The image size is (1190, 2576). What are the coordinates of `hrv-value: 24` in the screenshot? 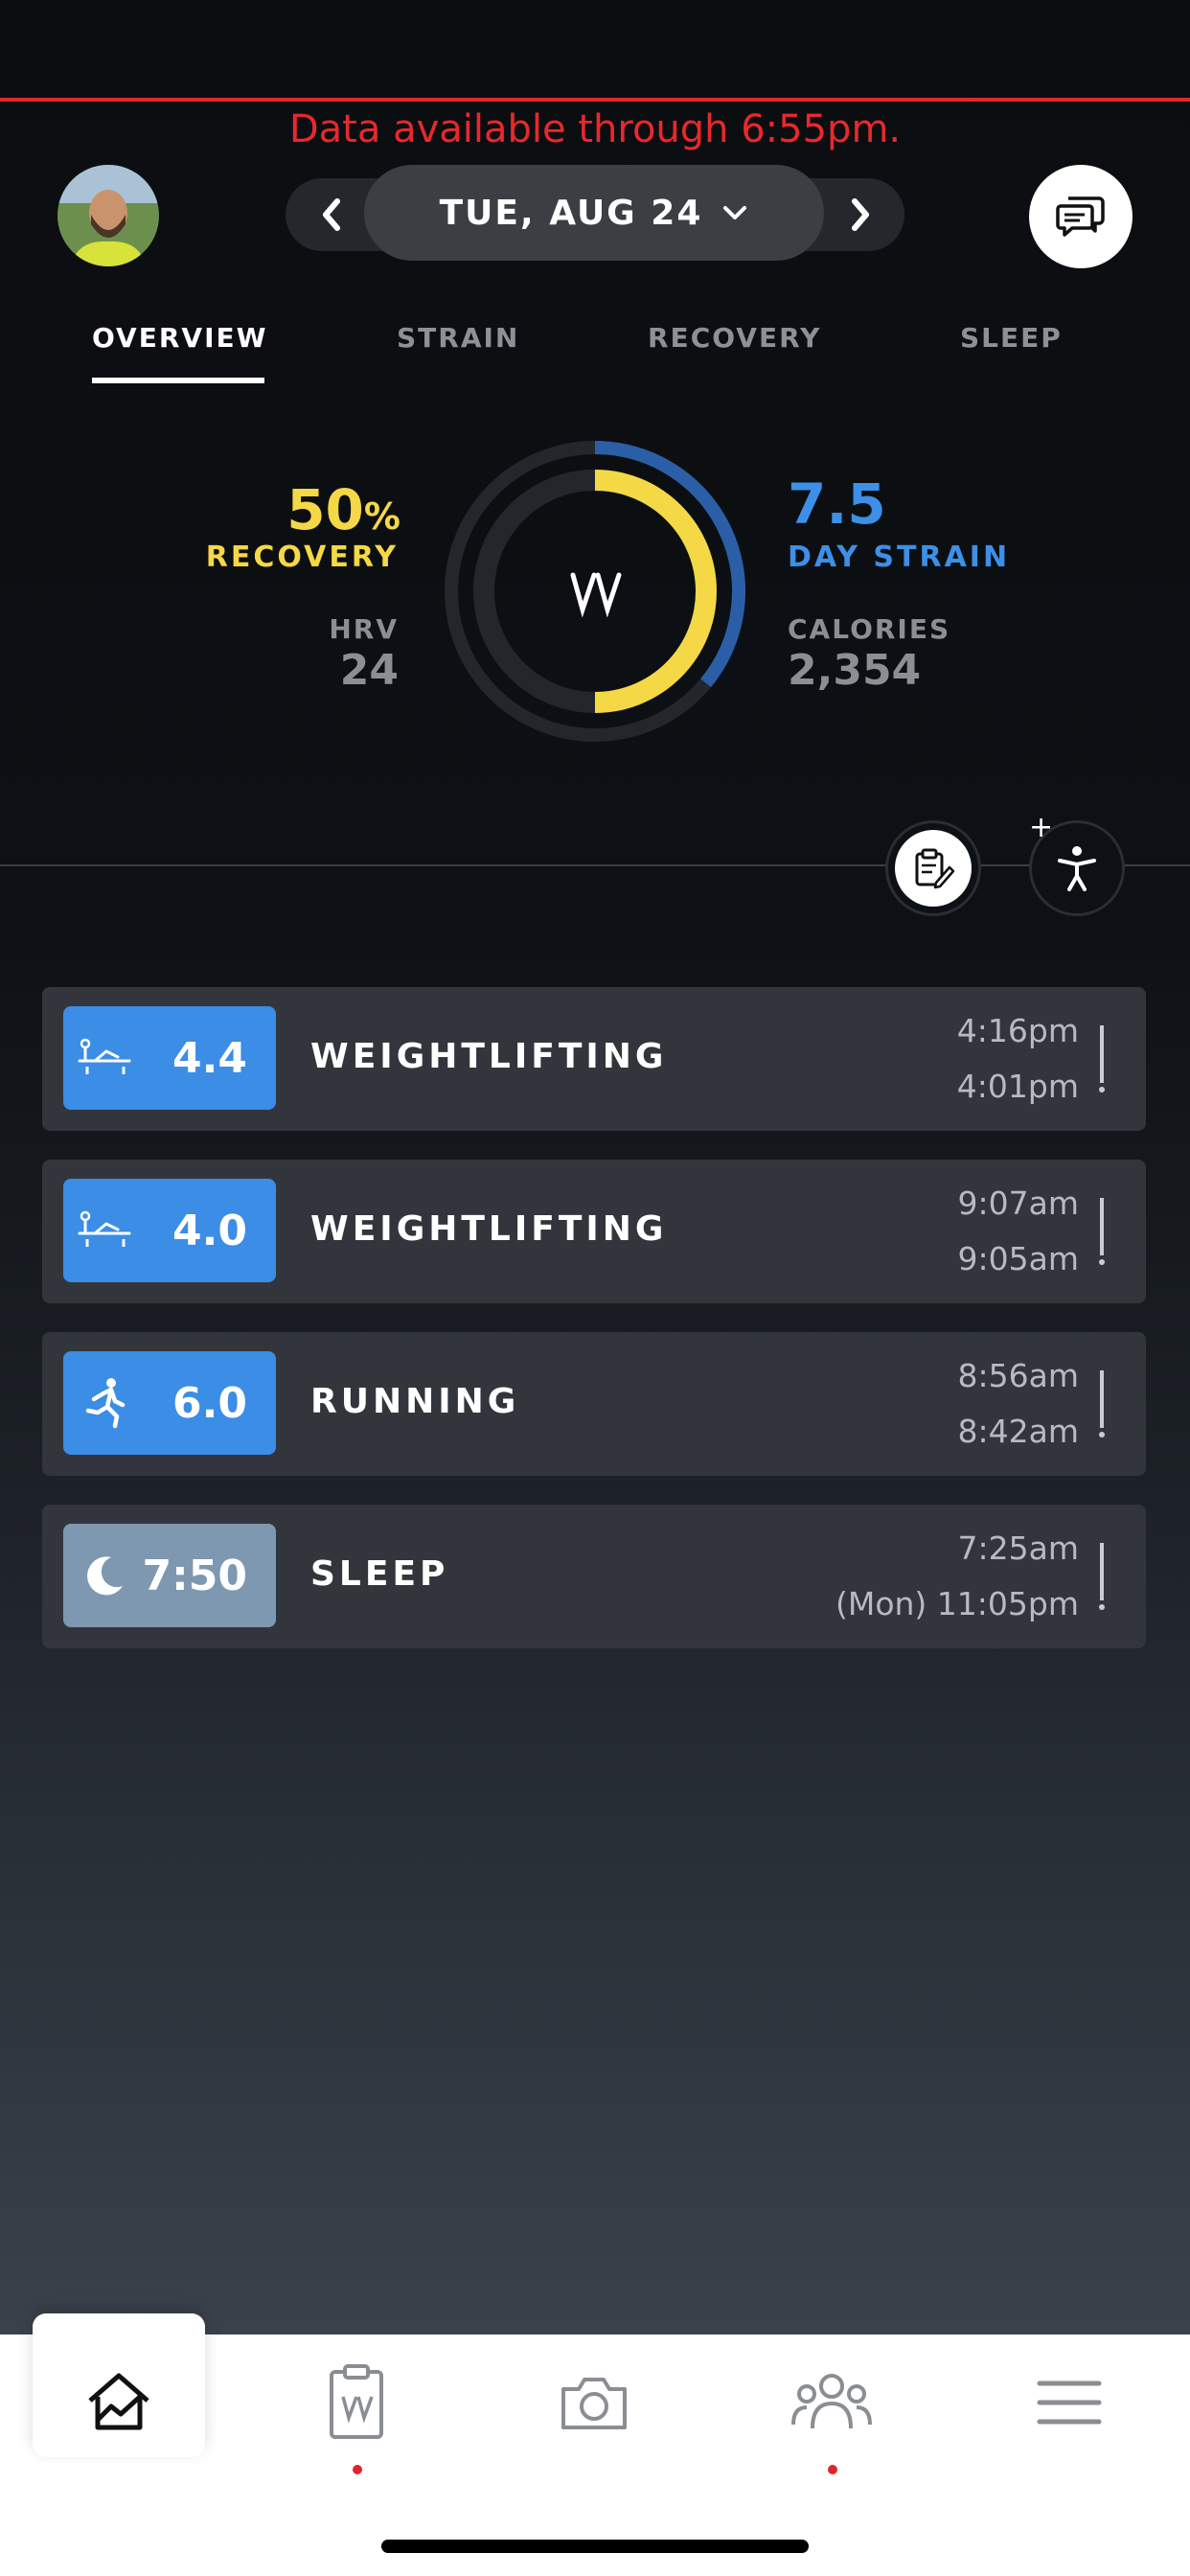 It's located at (369, 670).